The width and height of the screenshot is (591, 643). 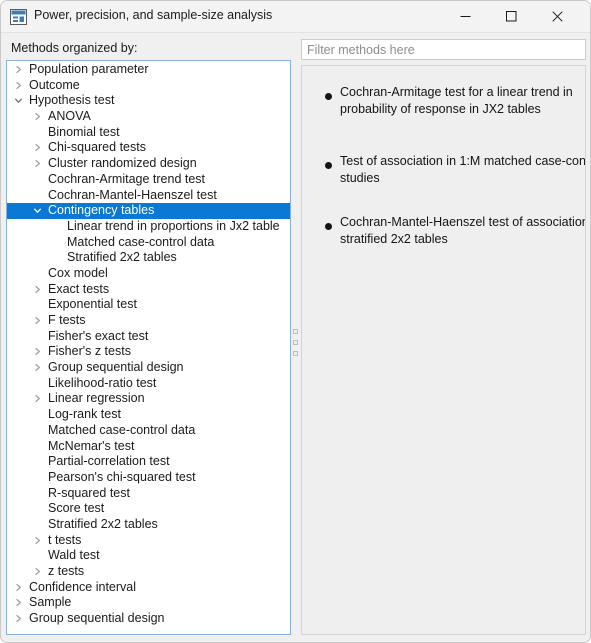 What do you see at coordinates (66, 571) in the screenshot?
I see `tree-item-label: z tests` at bounding box center [66, 571].